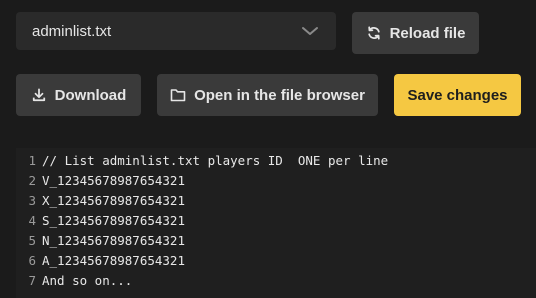  What do you see at coordinates (427, 33) in the screenshot?
I see `reload-file-label: Reload file` at bounding box center [427, 33].